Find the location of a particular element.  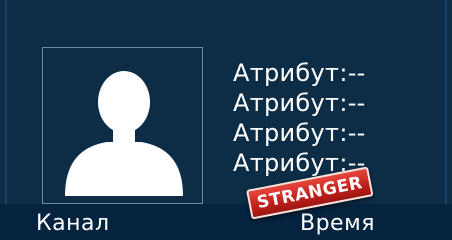

channel-label: Канал is located at coordinates (73, 223).